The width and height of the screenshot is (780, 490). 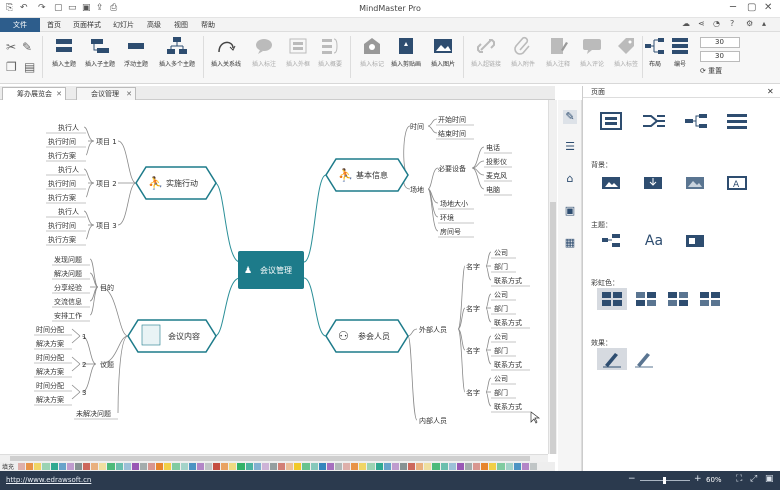 I want to click on branch-style-button, so click(x=696, y=121).